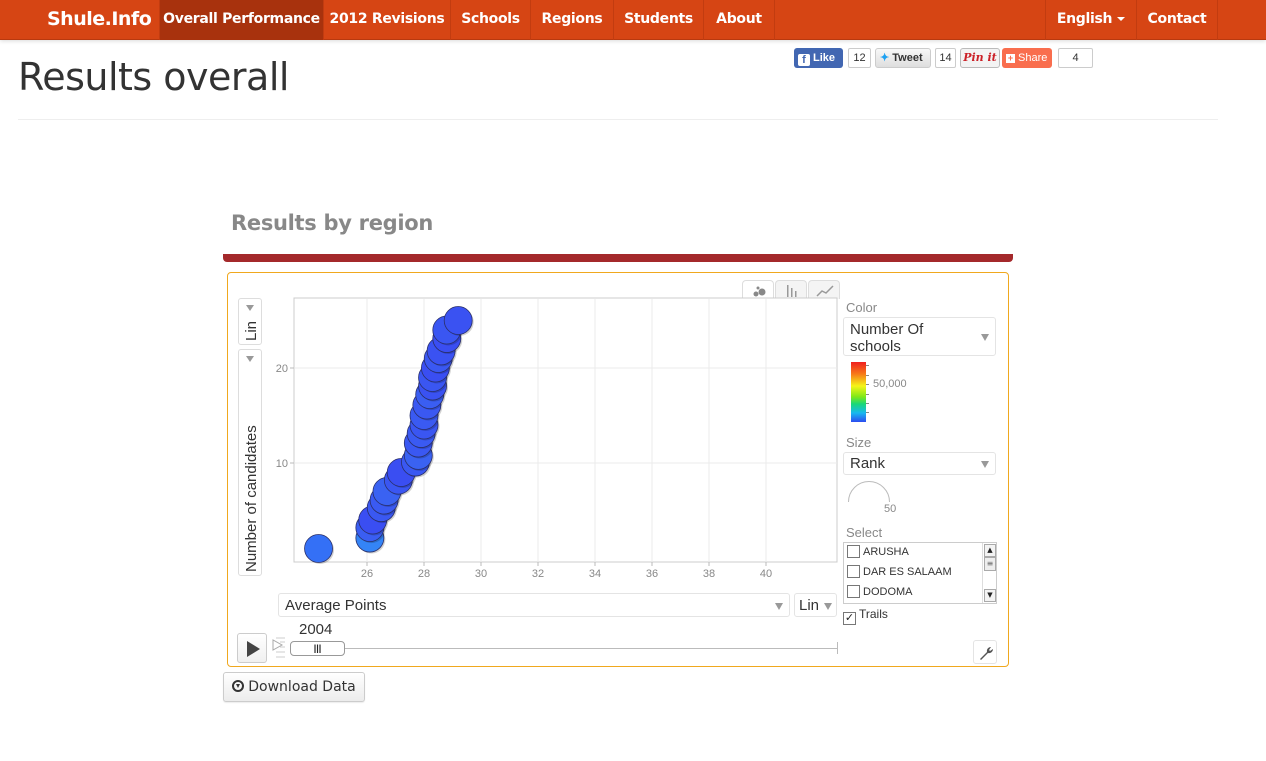  Describe the element at coordinates (890, 384) in the screenshot. I see `color-scale-label: 50,000` at that location.